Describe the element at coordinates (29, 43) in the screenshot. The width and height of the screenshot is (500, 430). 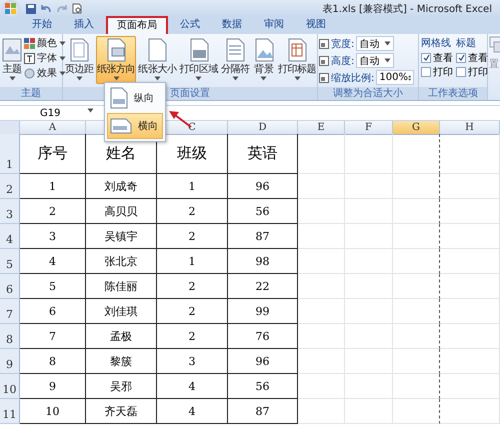
I see `colors-icon` at that location.